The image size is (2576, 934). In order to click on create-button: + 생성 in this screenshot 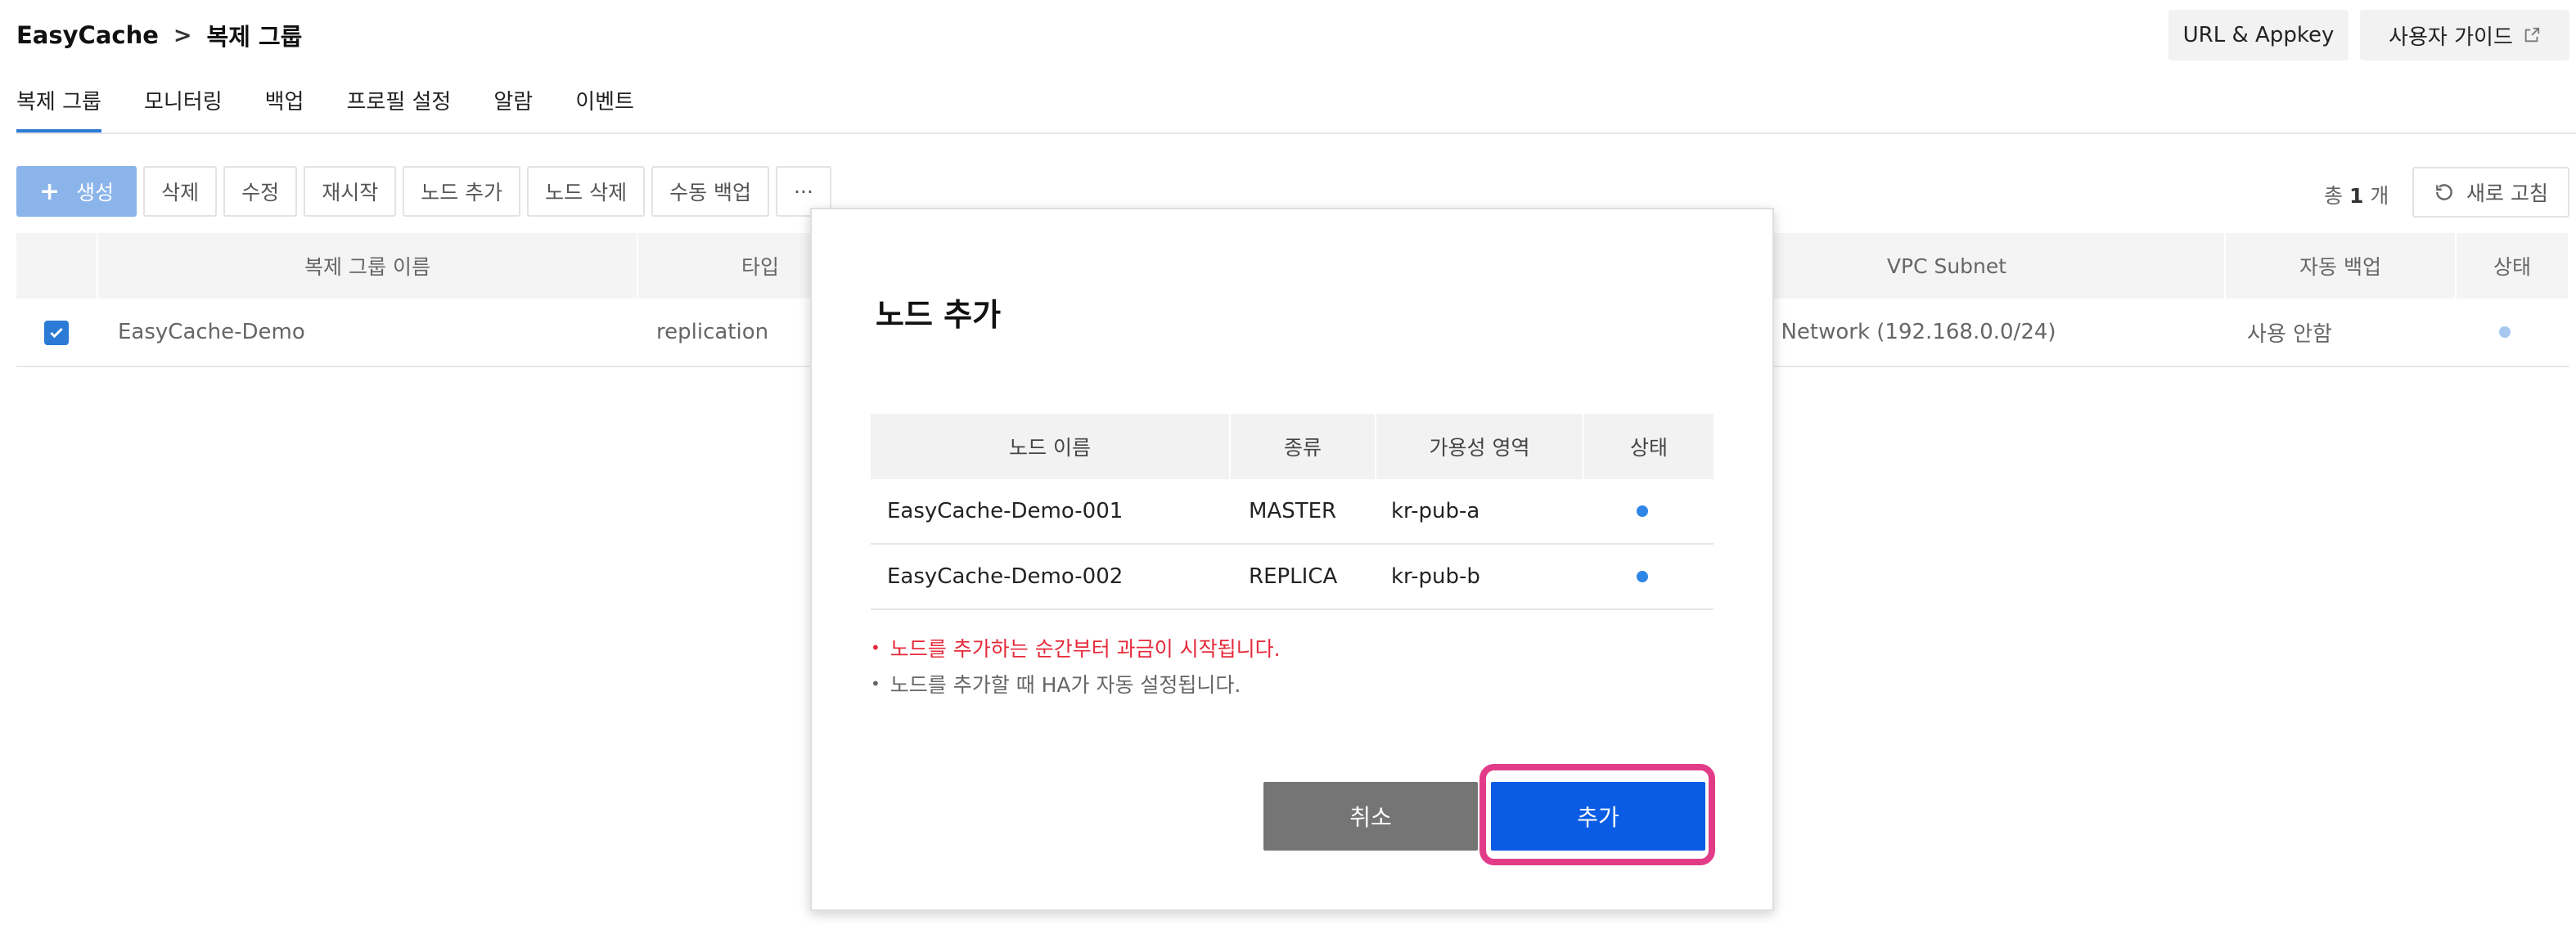, I will do `click(76, 191)`.